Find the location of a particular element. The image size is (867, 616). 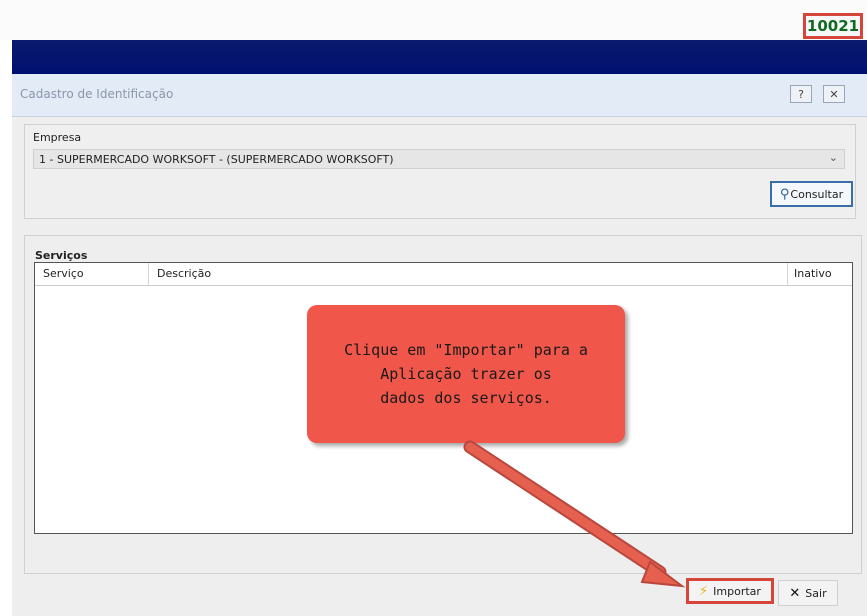

close-x-icon: ✕ is located at coordinates (795, 593).